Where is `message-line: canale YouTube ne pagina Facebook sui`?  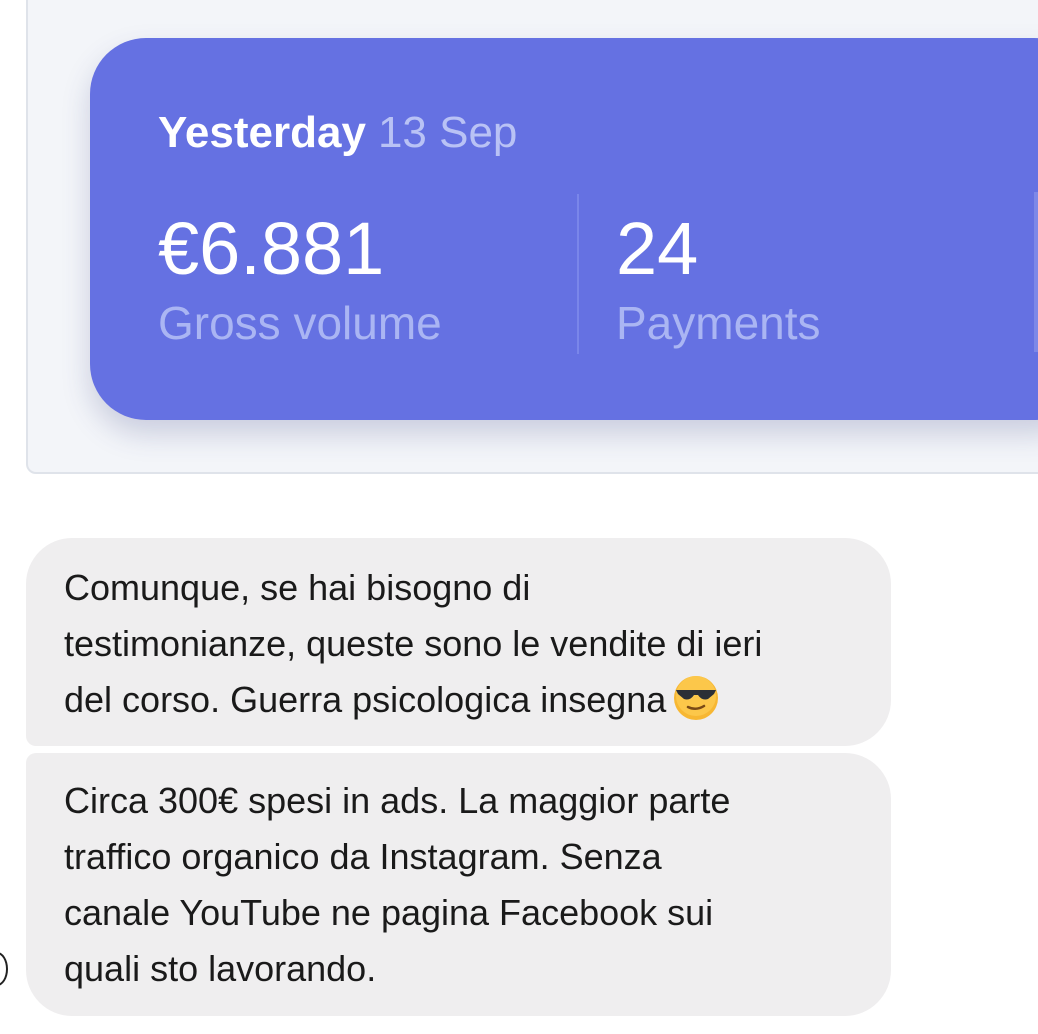 message-line: canale YouTube ne pagina Facebook sui is located at coordinates (389, 912).